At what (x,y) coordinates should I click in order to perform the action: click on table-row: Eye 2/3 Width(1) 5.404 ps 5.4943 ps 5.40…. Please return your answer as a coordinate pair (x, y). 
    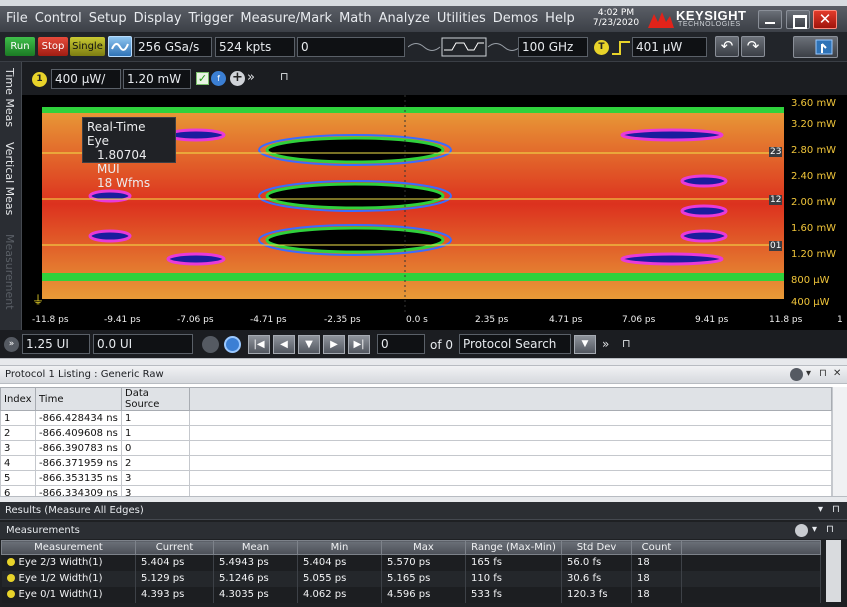
    Looking at the image, I should click on (411, 562).